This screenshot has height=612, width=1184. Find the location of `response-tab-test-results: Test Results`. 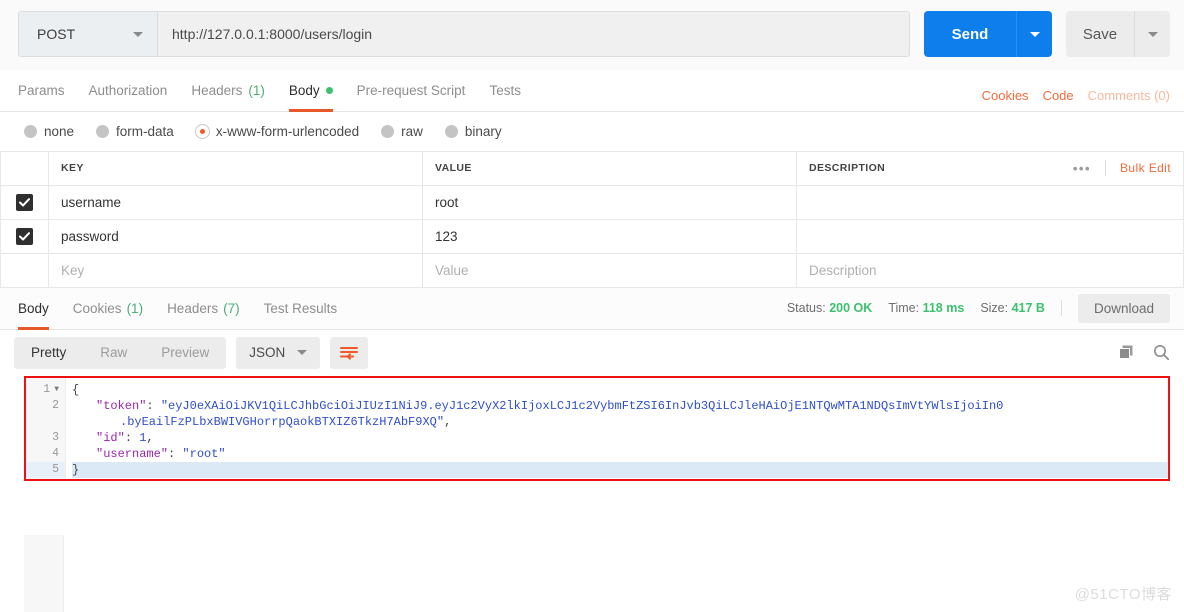

response-tab-test-results: Test Results is located at coordinates (301, 308).